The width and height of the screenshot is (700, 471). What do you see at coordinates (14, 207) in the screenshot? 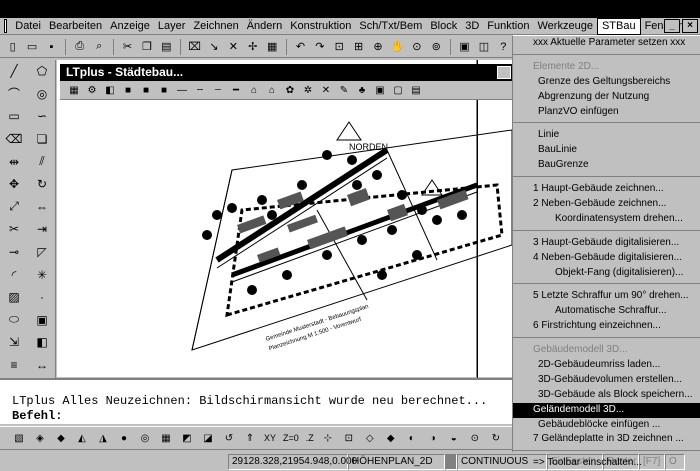
I see `scale-icon: ⤢` at bounding box center [14, 207].